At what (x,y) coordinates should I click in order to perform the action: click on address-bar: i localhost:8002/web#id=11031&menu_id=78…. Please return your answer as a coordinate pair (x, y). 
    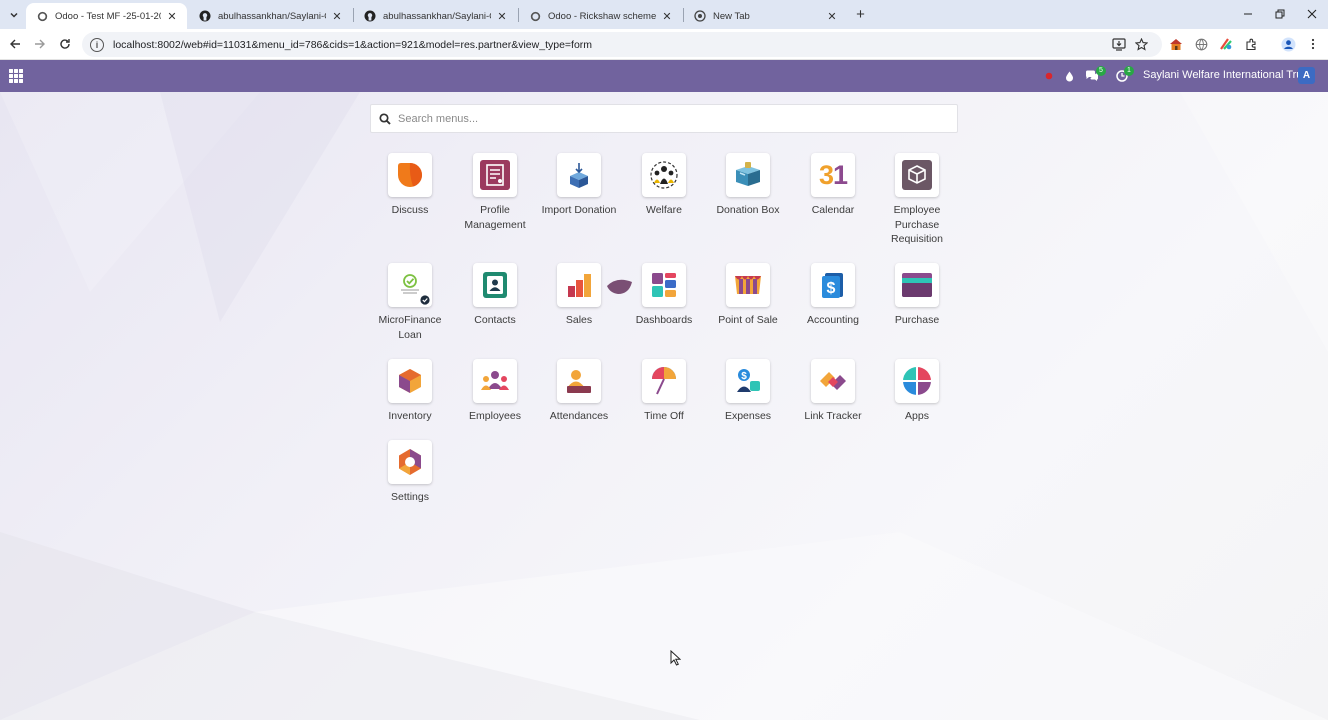
    Looking at the image, I should click on (622, 44).